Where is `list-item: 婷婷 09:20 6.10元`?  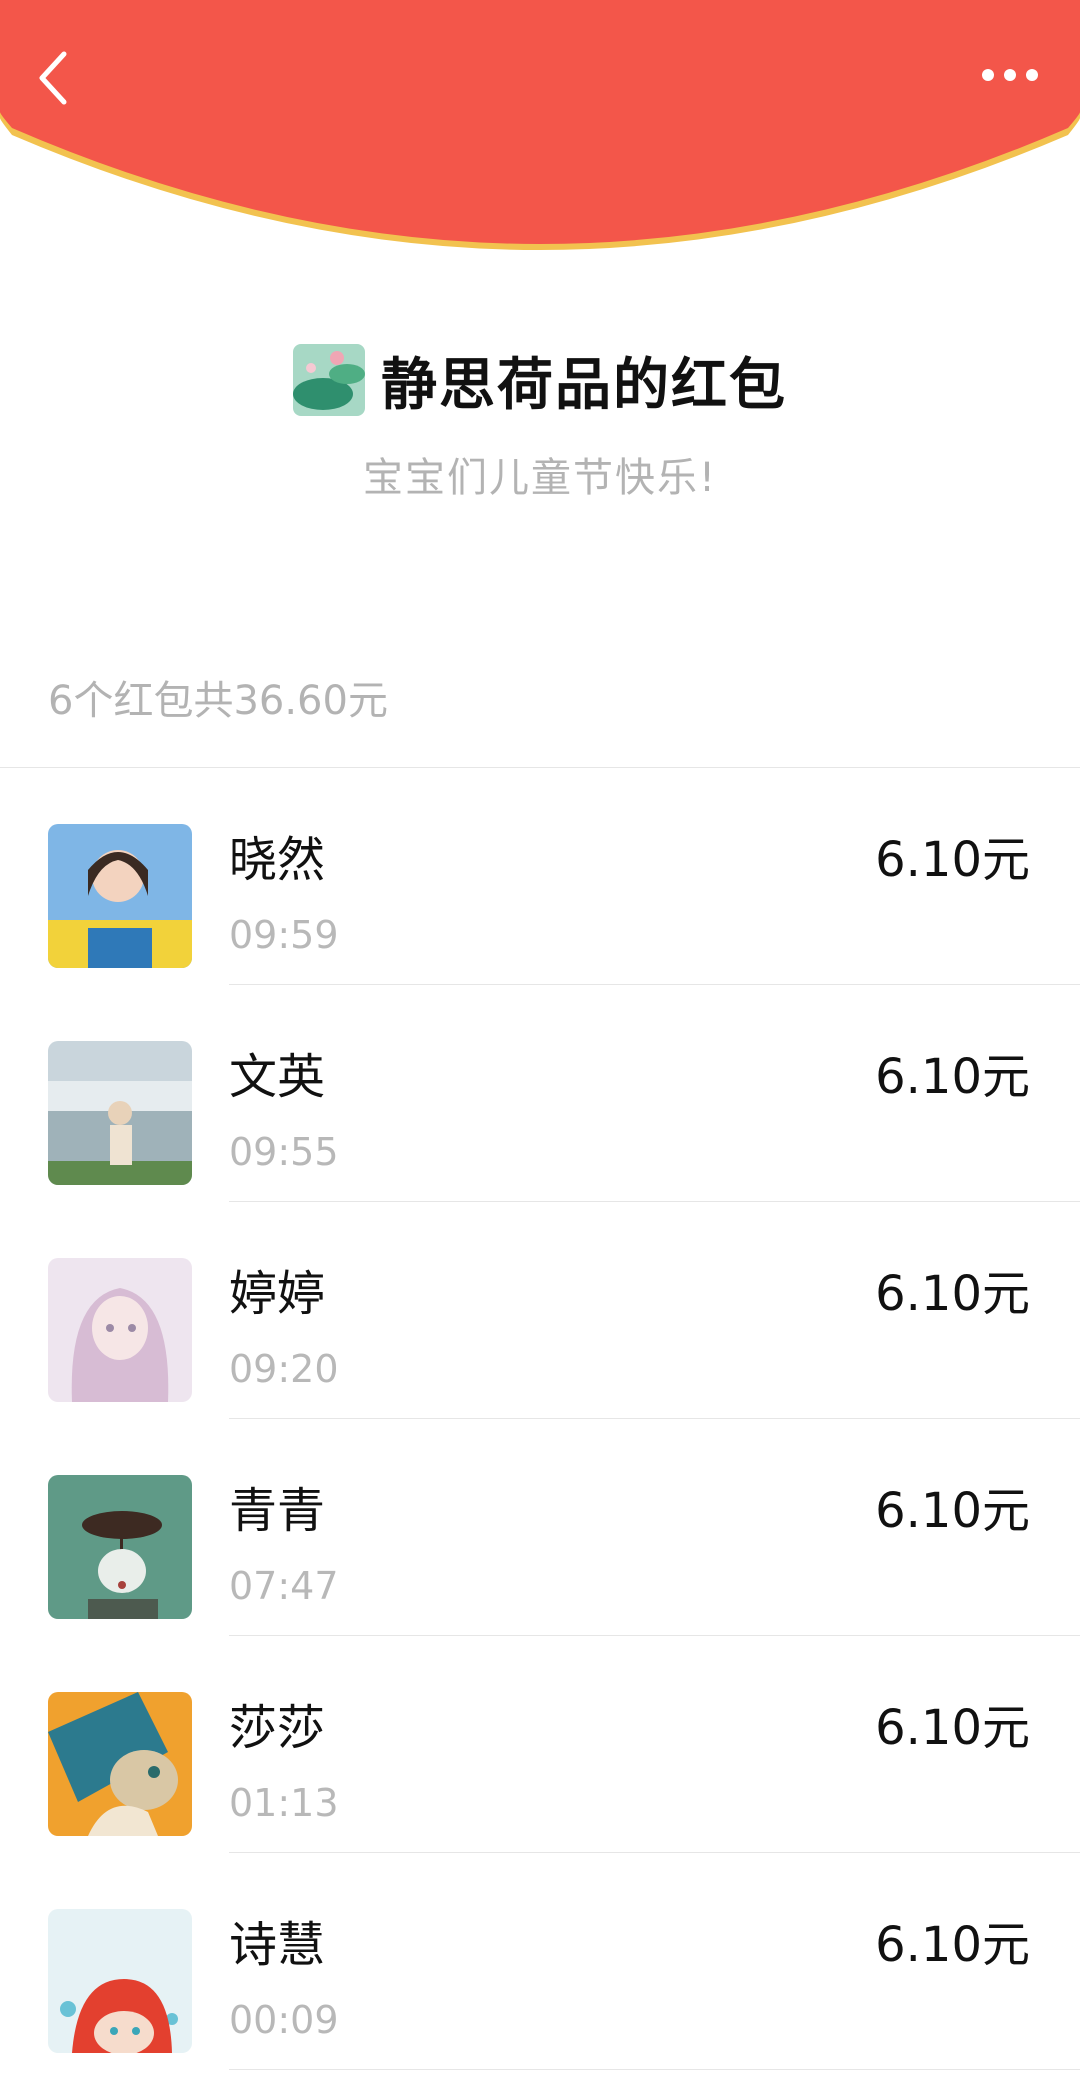 list-item: 婷婷 09:20 6.10元 is located at coordinates (540, 1310).